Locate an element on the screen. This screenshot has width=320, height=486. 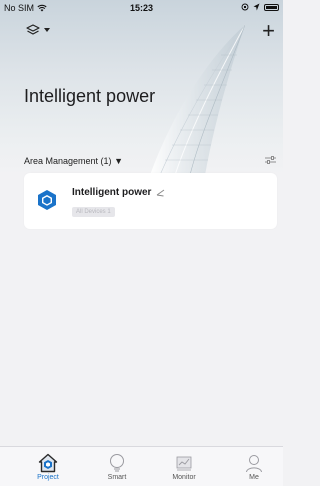
sliders-icon is located at coordinates (270, 160).